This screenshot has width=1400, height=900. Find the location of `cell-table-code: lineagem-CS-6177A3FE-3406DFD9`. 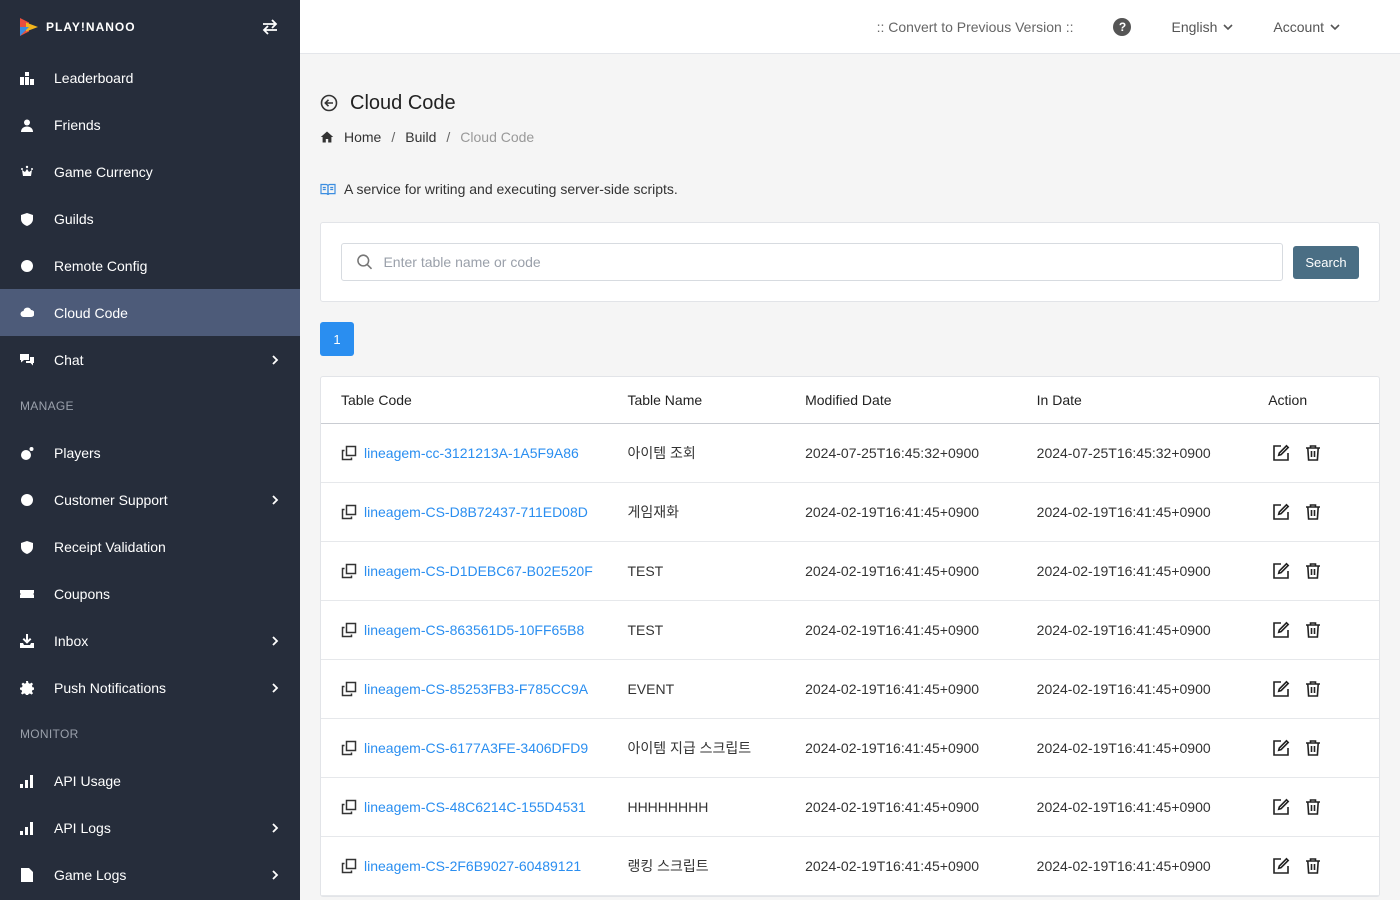

cell-table-code: lineagem-CS-6177A3FE-3406DFD9 is located at coordinates (474, 748).